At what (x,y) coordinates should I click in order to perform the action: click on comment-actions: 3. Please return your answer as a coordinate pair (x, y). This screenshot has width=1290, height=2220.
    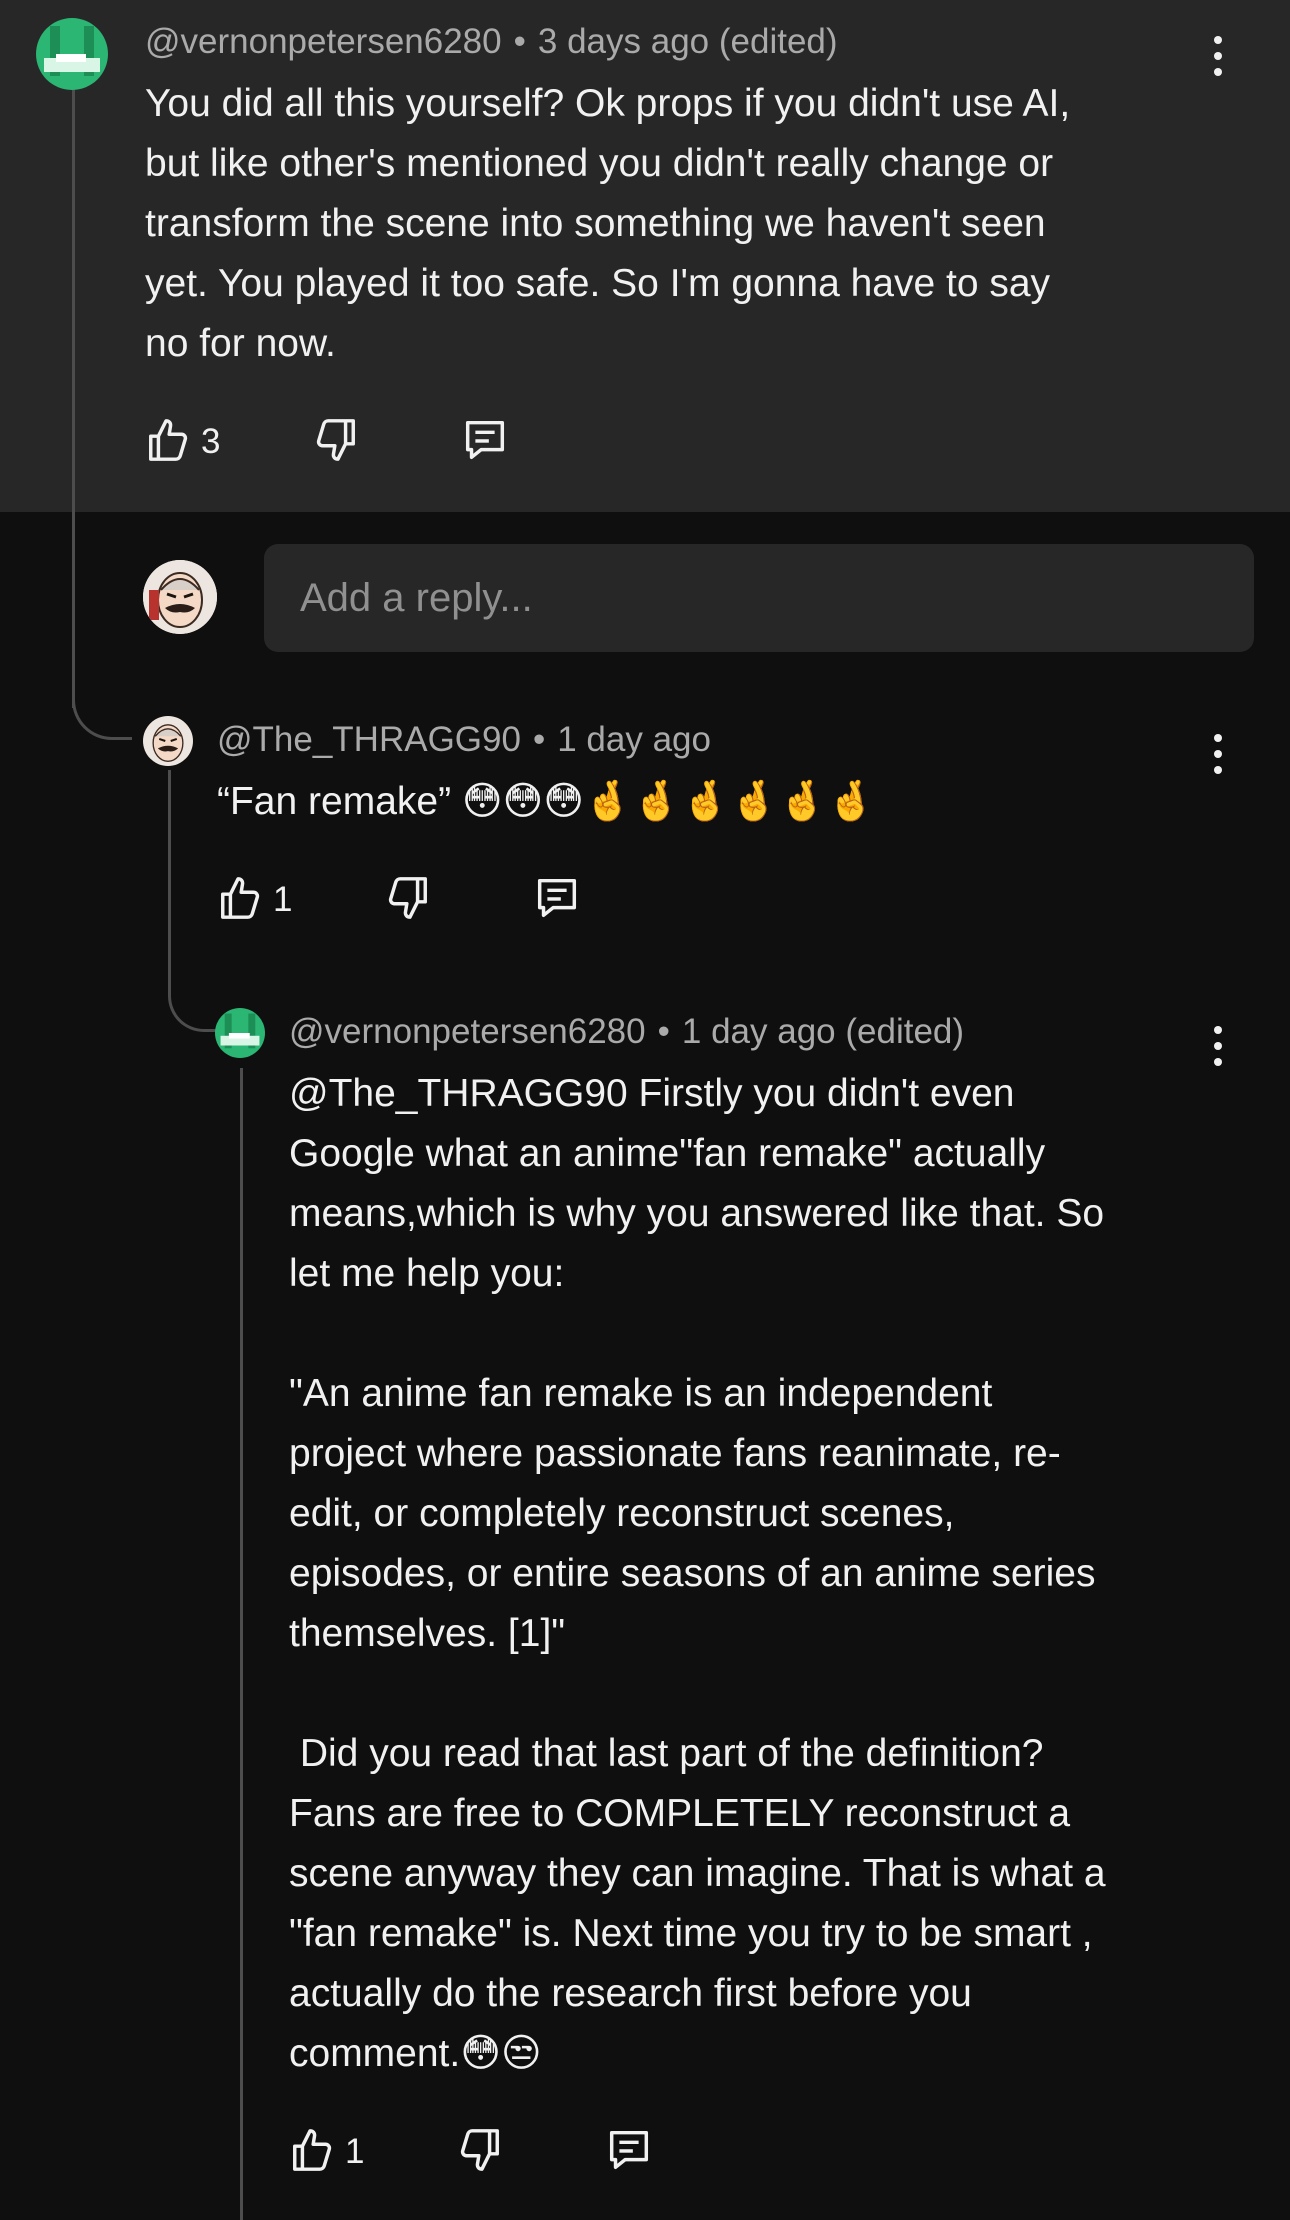
    Looking at the image, I should click on (345, 442).